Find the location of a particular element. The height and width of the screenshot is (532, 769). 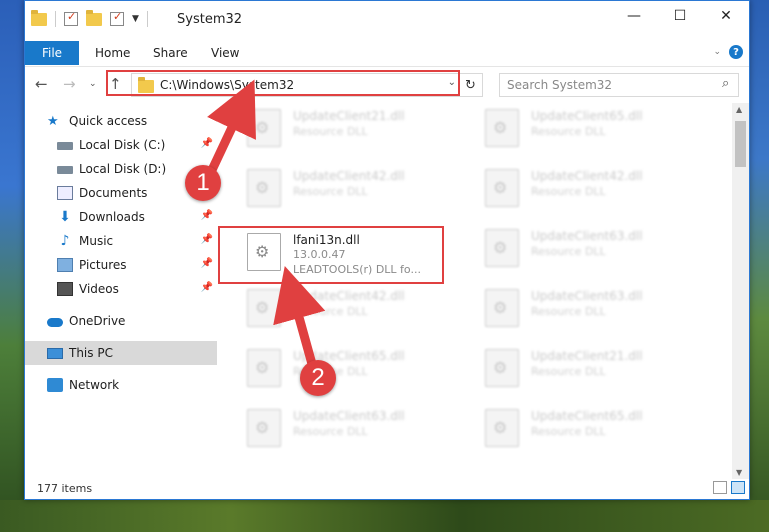

sidebar-item-pictures: Pictures 📌 is located at coordinates (121, 265).